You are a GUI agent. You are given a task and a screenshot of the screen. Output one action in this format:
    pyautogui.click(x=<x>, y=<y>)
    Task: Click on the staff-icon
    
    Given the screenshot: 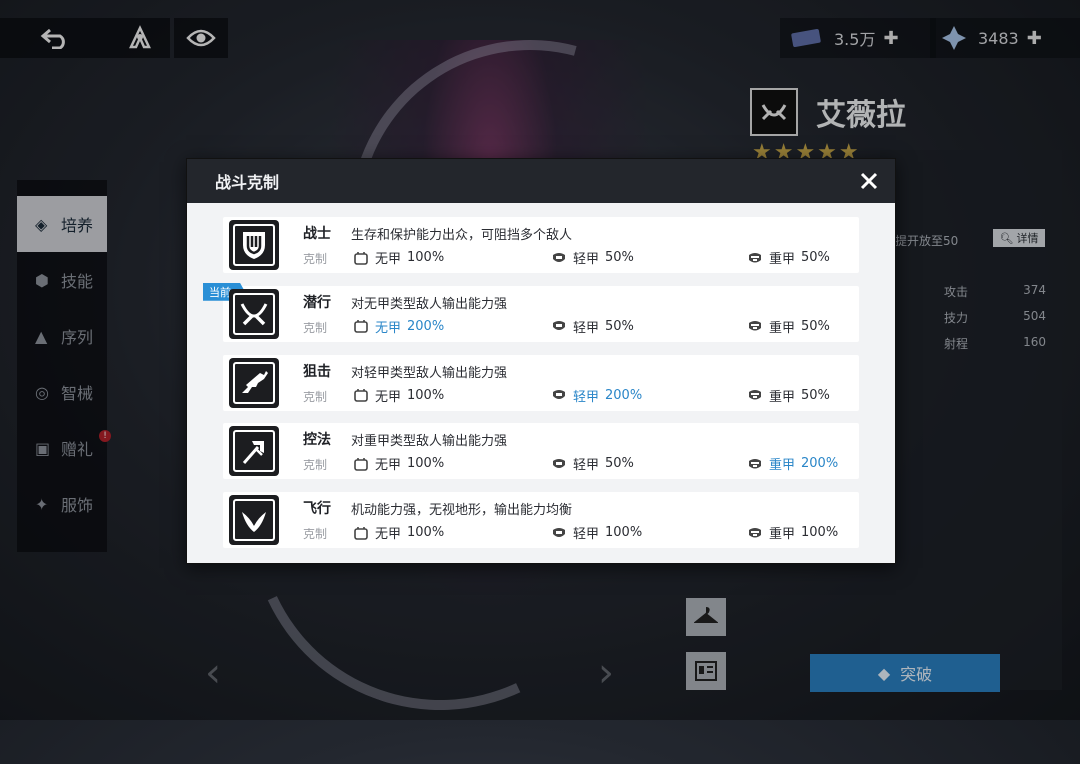 What is the action you would take?
    pyautogui.click(x=253, y=453)
    